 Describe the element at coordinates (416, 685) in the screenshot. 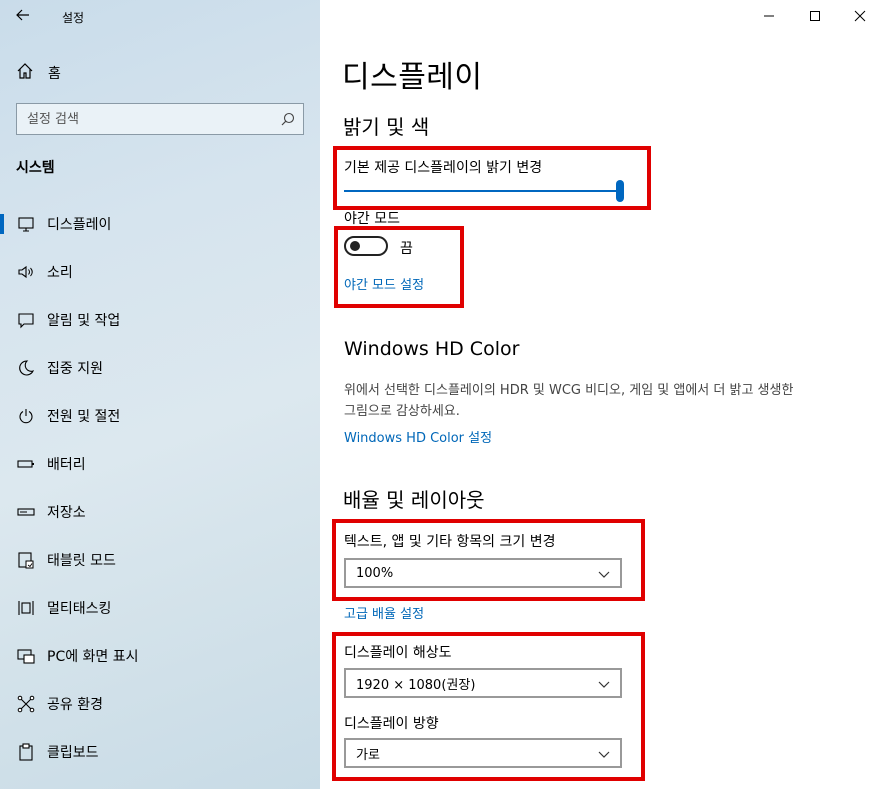

I see `resolution-value: 1920 × 1080(권장)` at that location.